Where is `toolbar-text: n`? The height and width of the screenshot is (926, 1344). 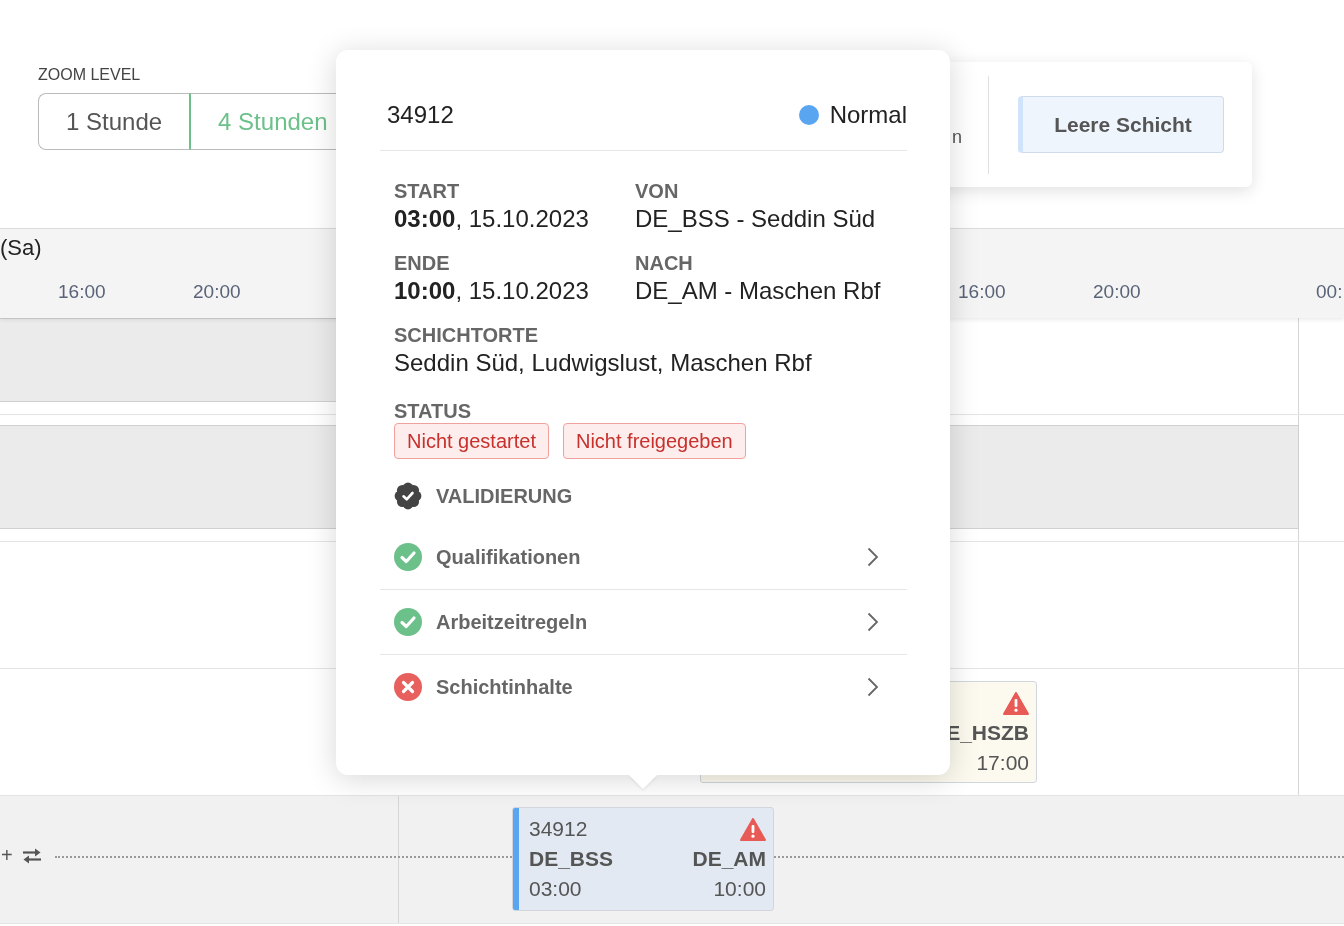
toolbar-text: n is located at coordinates (957, 137).